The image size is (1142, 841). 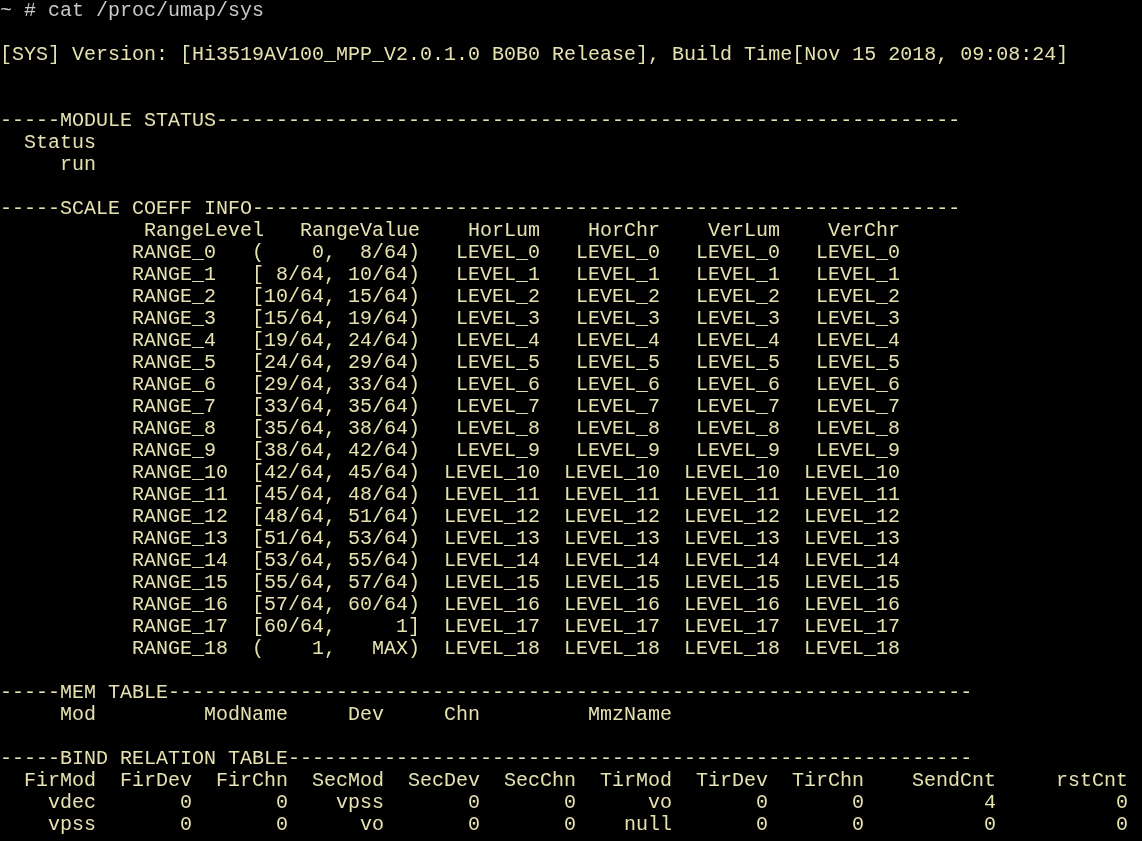 I want to click on table-cell-text: null, so click(x=647, y=825).